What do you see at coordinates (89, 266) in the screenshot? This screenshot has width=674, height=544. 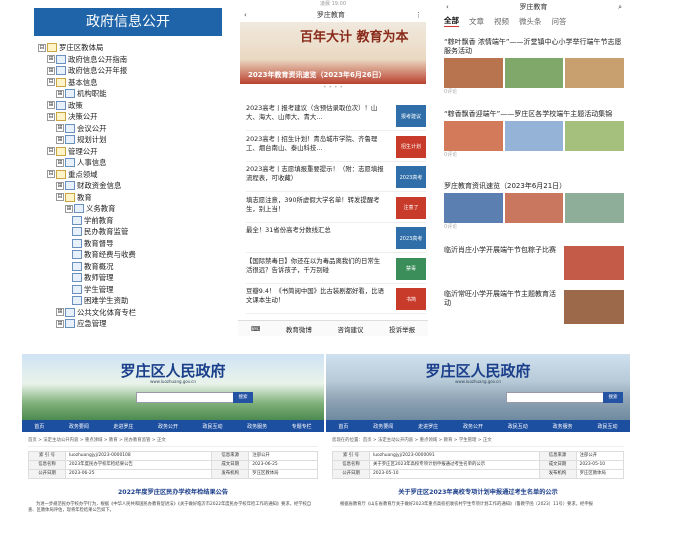 I see `tree-node: 教育概况` at bounding box center [89, 266].